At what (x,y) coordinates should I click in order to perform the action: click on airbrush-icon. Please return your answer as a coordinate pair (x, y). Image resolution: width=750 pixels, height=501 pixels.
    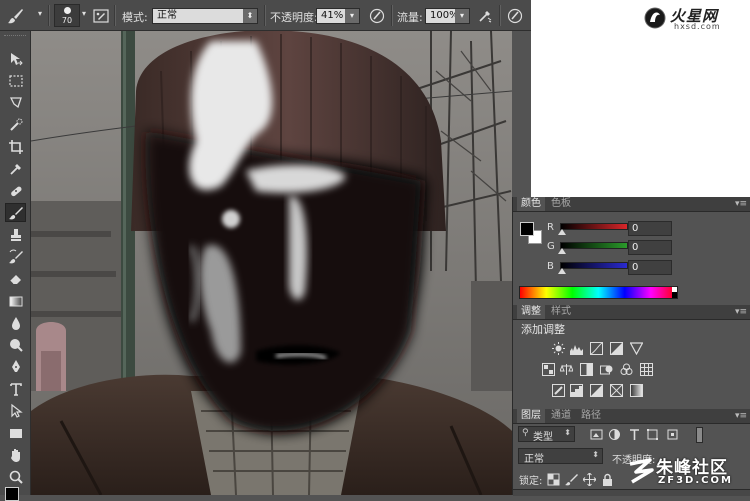
    Looking at the image, I should click on (485, 16).